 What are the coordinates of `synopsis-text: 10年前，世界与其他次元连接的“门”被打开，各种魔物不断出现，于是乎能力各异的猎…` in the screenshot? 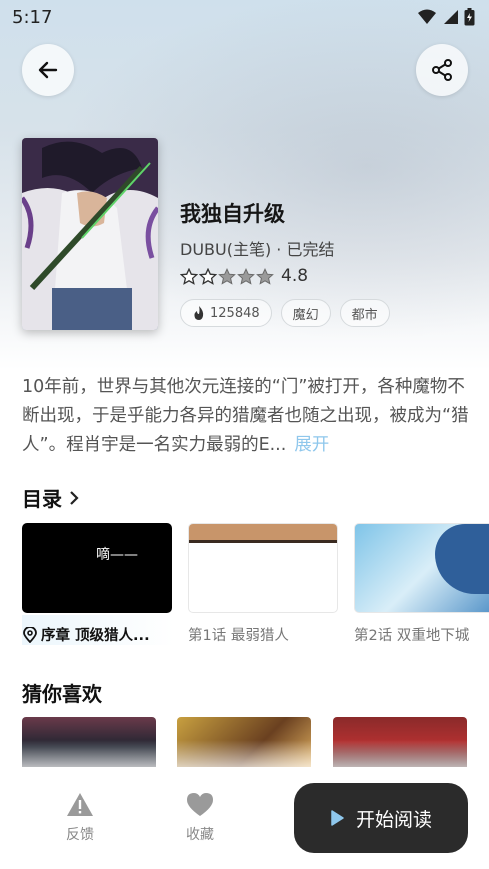 It's located at (245, 416).